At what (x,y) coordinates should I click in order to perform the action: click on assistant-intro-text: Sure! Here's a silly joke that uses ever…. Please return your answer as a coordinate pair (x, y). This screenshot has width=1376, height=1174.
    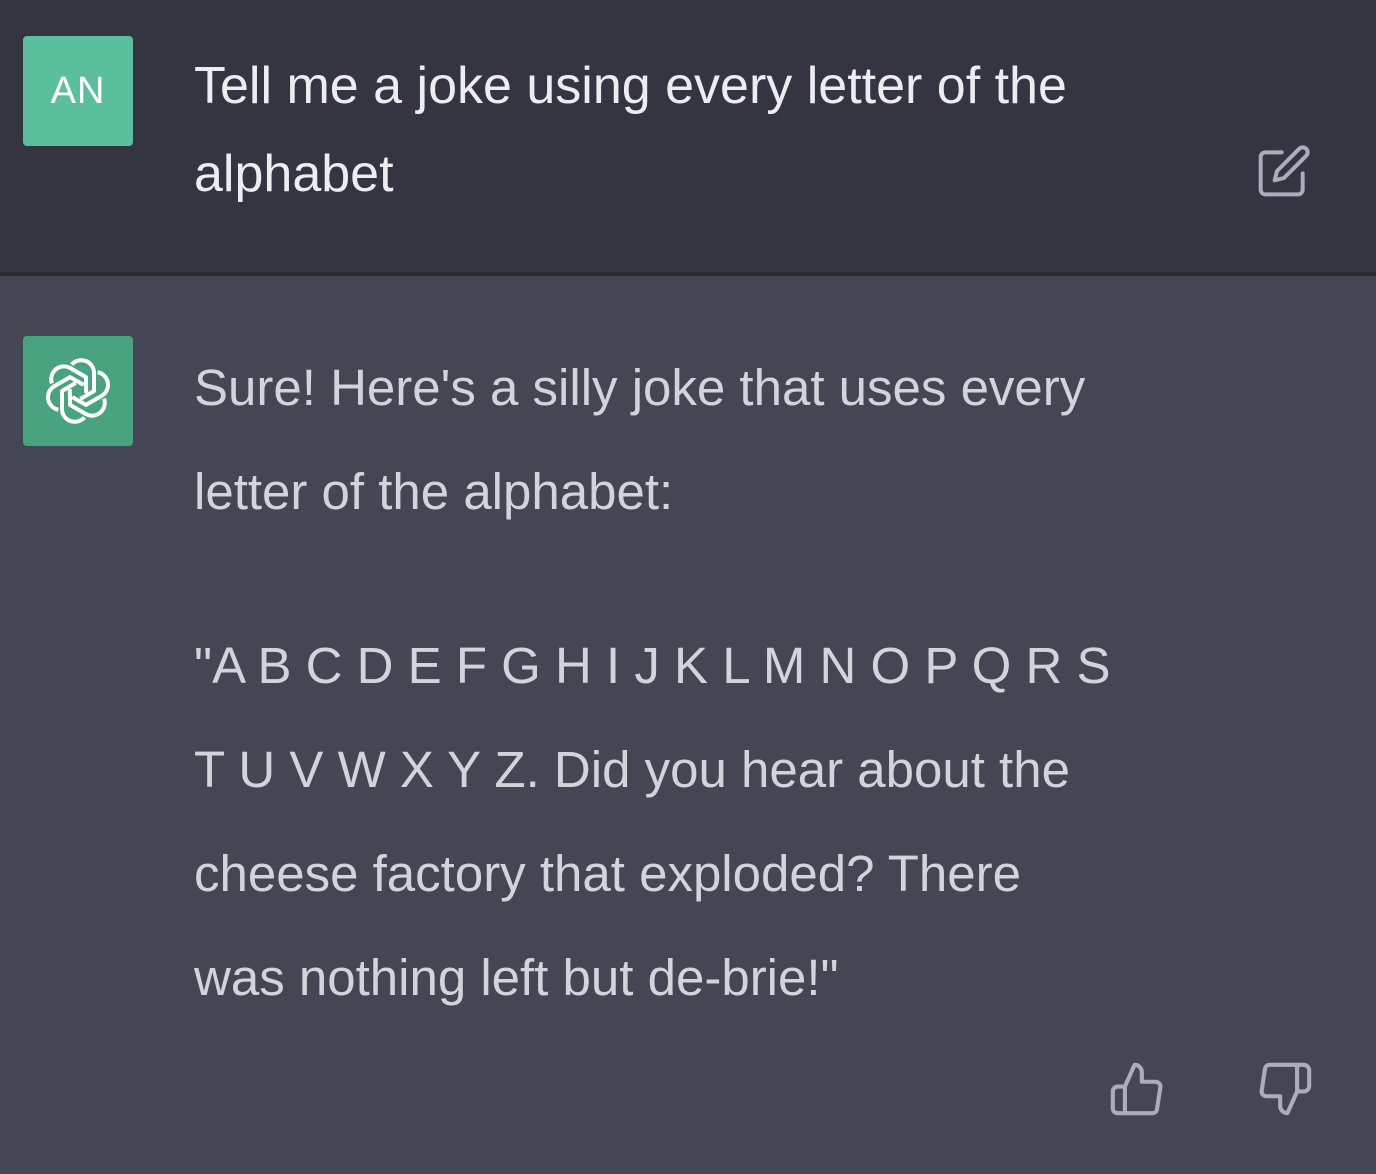
    Looking at the image, I should click on (640, 439).